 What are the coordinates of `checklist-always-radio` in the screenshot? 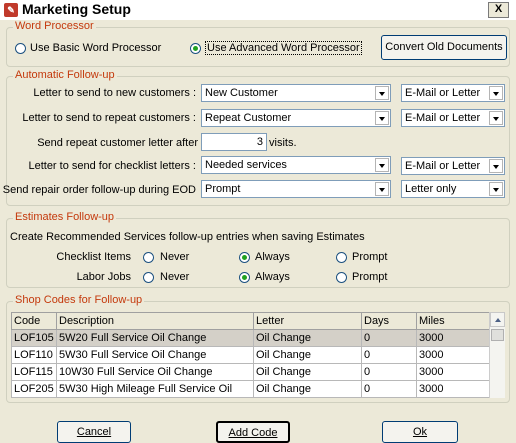 It's located at (244, 257).